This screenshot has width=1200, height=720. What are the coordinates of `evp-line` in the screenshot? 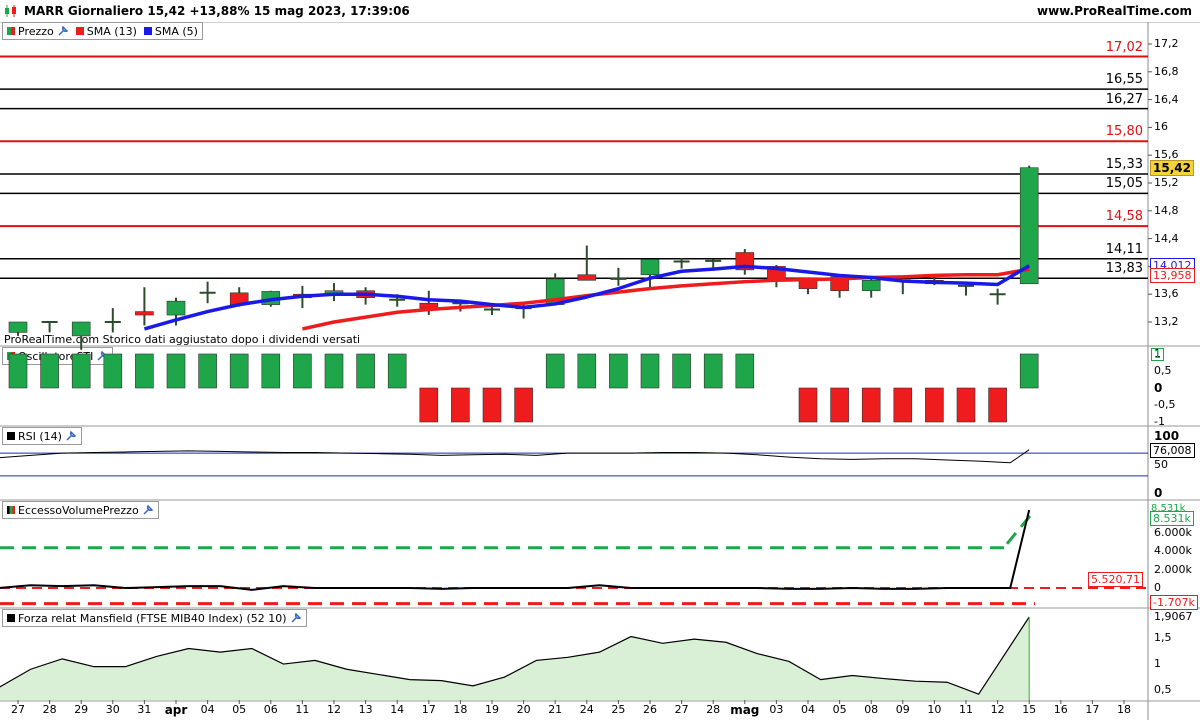 It's located at (515, 550).